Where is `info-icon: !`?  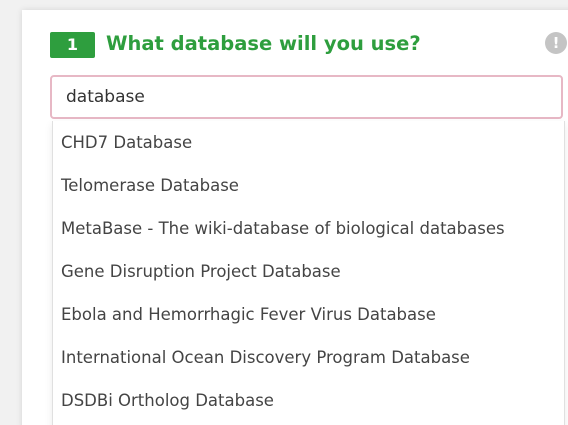 info-icon: ! is located at coordinates (556, 43).